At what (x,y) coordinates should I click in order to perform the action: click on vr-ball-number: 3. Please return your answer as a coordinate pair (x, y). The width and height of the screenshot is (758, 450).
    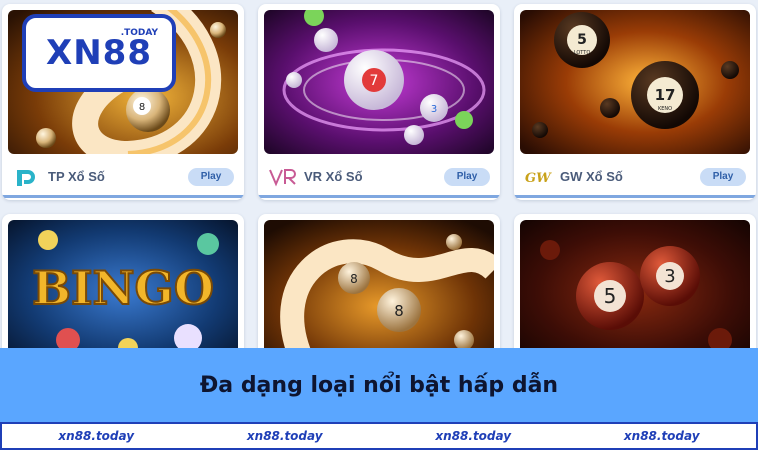
    Looking at the image, I should click on (434, 109).